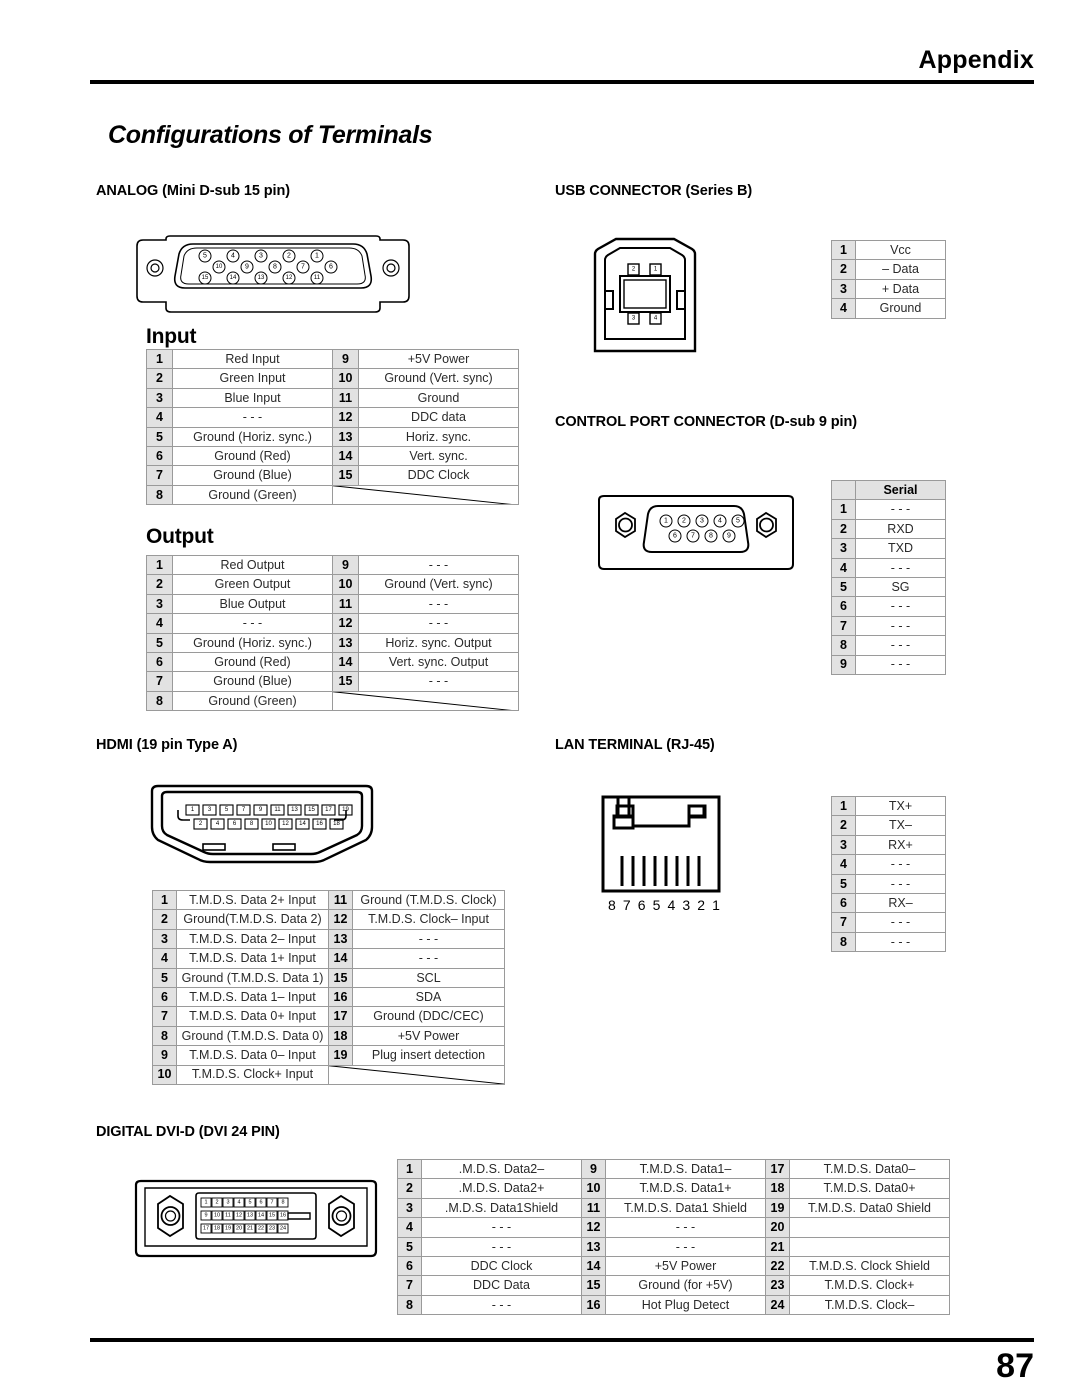 This screenshot has height=1397, width=1080. Describe the element at coordinates (869, 1208) in the screenshot. I see `pin-signal-cell: T.M.D.S. Data0 Shield` at that location.